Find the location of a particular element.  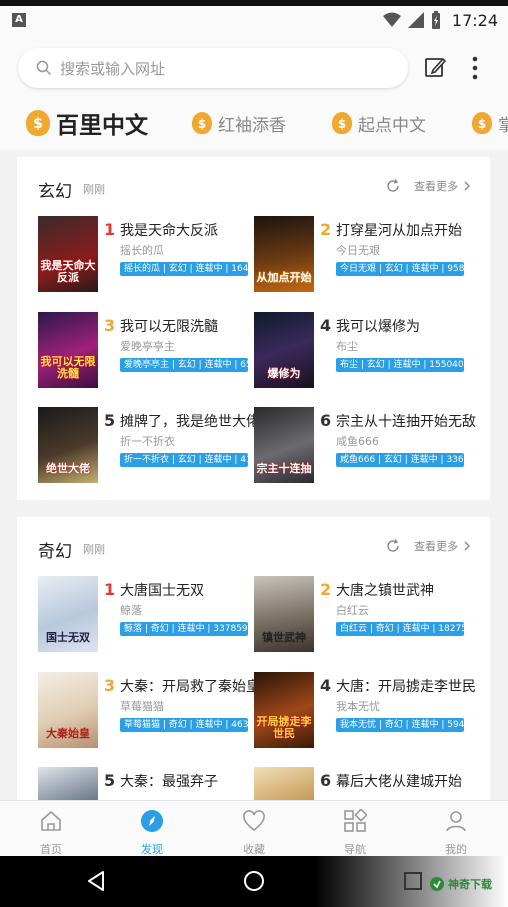

user-icon is located at coordinates (456, 821).